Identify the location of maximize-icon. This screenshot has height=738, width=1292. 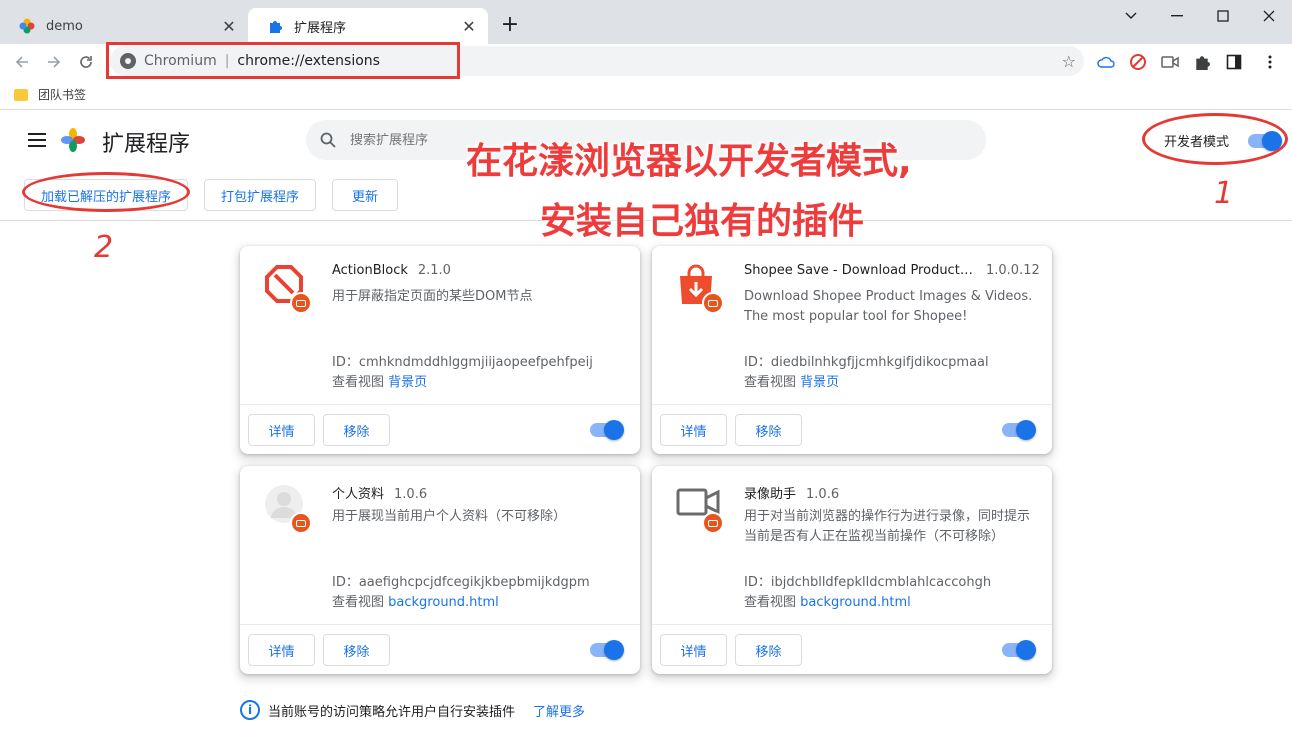
(1223, 16).